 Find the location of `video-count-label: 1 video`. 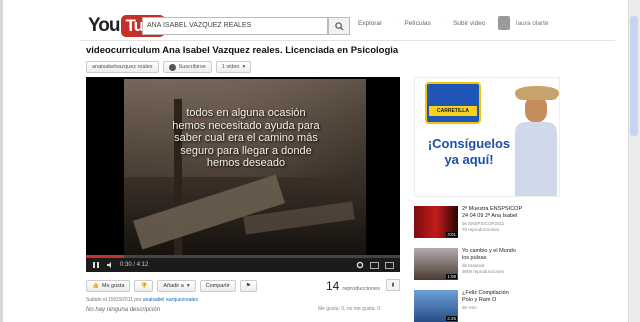

video-count-label: 1 video is located at coordinates (230, 67).